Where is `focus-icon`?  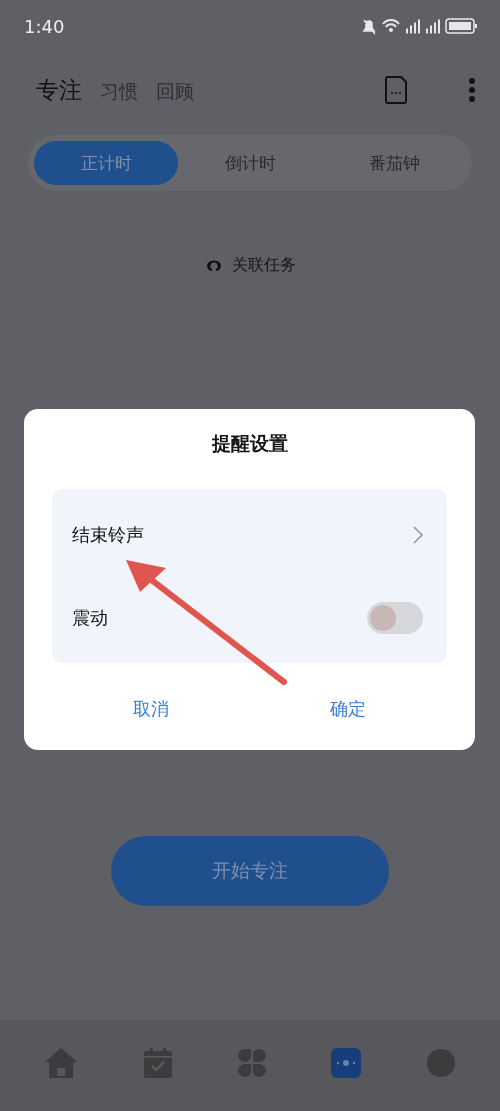 focus-icon is located at coordinates (346, 1063).